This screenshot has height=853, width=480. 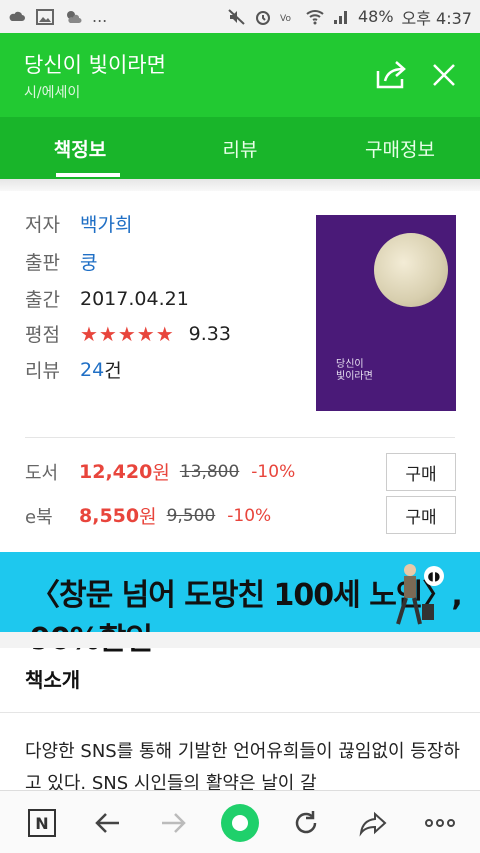 What do you see at coordinates (236, 16) in the screenshot?
I see `mute-icon` at bounding box center [236, 16].